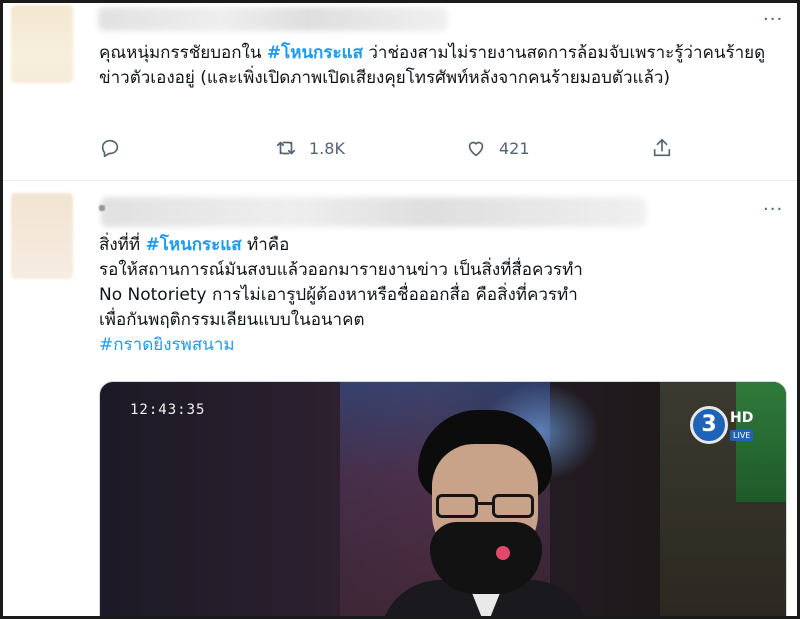  I want to click on tweet-text-part: สิ่งที่ที่, so click(122, 245).